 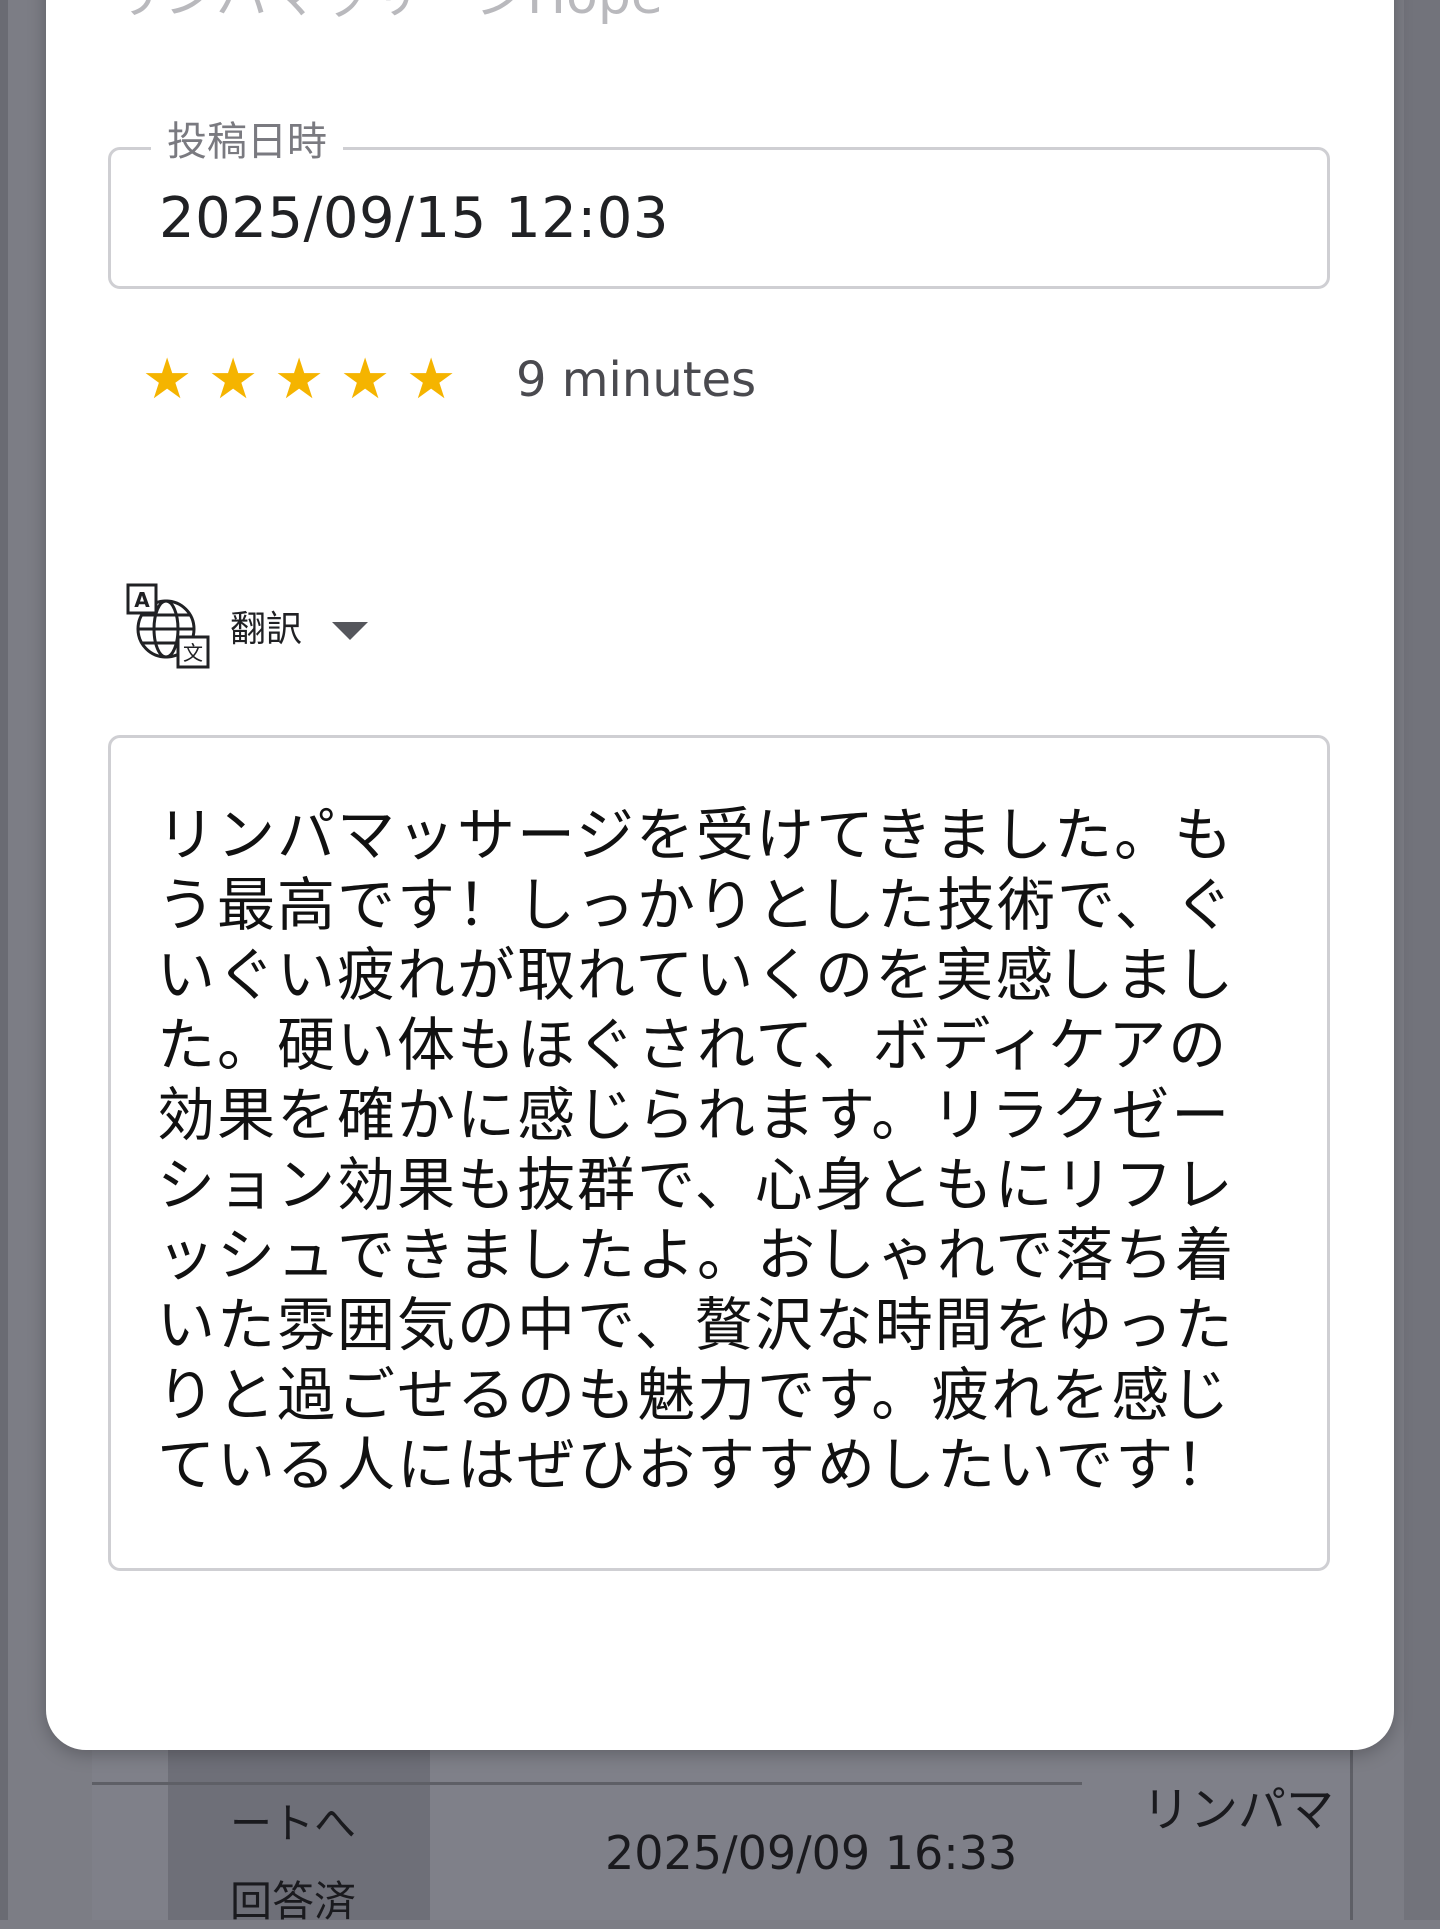 I want to click on table-row-divider, so click(x=587, y=1783).